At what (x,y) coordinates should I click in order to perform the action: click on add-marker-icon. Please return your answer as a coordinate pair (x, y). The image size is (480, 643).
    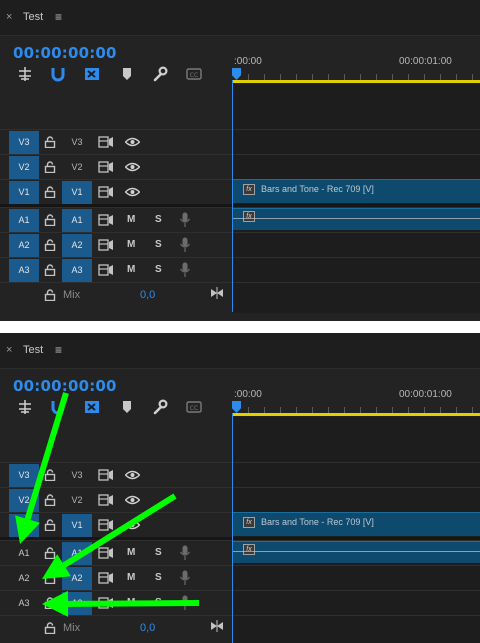
    Looking at the image, I should click on (127, 74).